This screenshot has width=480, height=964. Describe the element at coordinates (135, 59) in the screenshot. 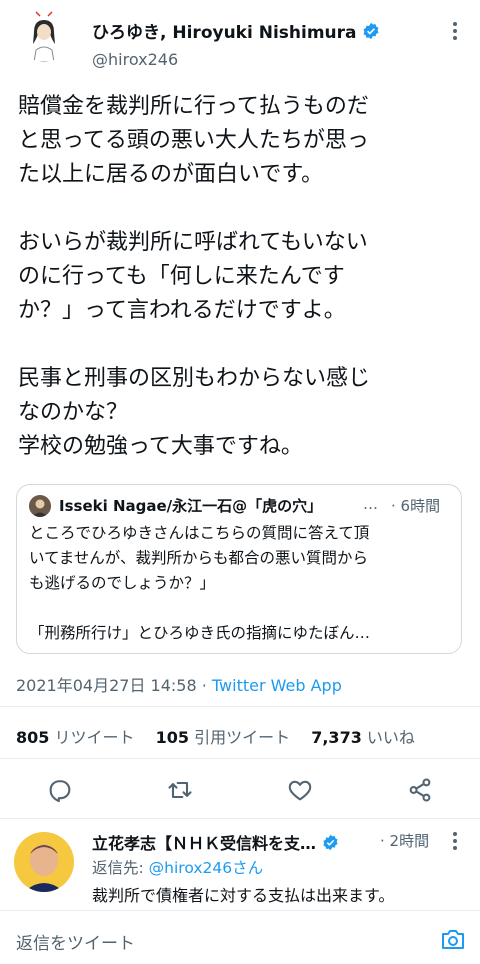

I see `author-handle: @hirox246` at that location.